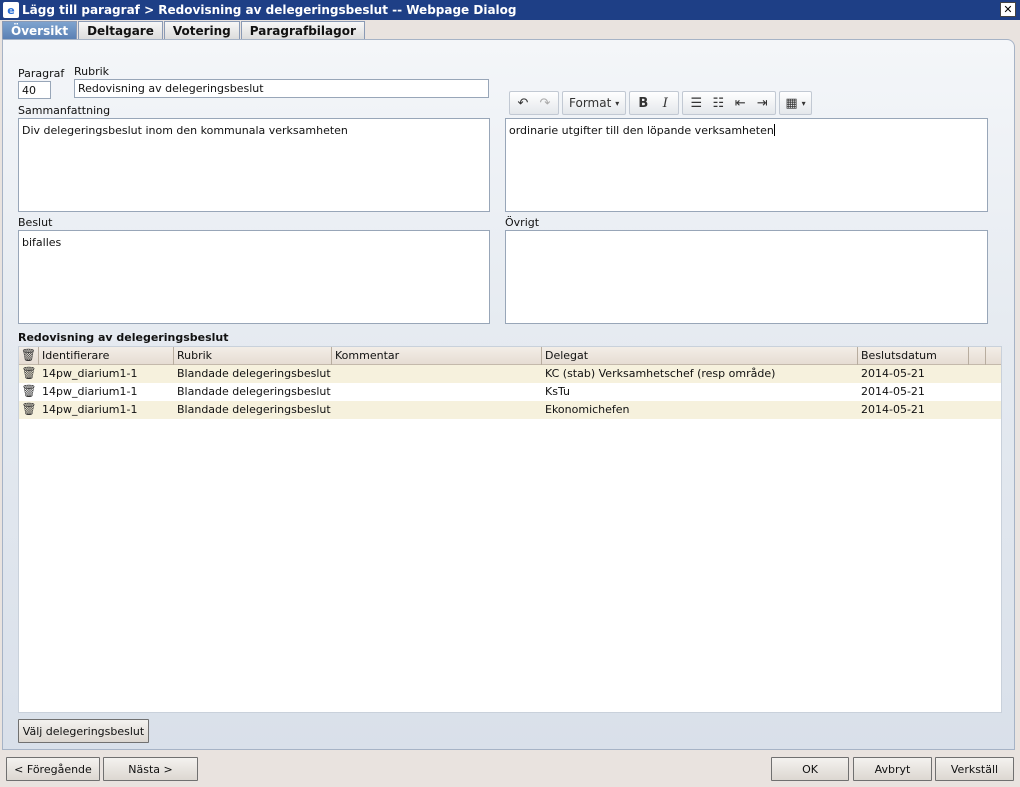  I want to click on ovrigt-label: Övrigt, so click(522, 222).